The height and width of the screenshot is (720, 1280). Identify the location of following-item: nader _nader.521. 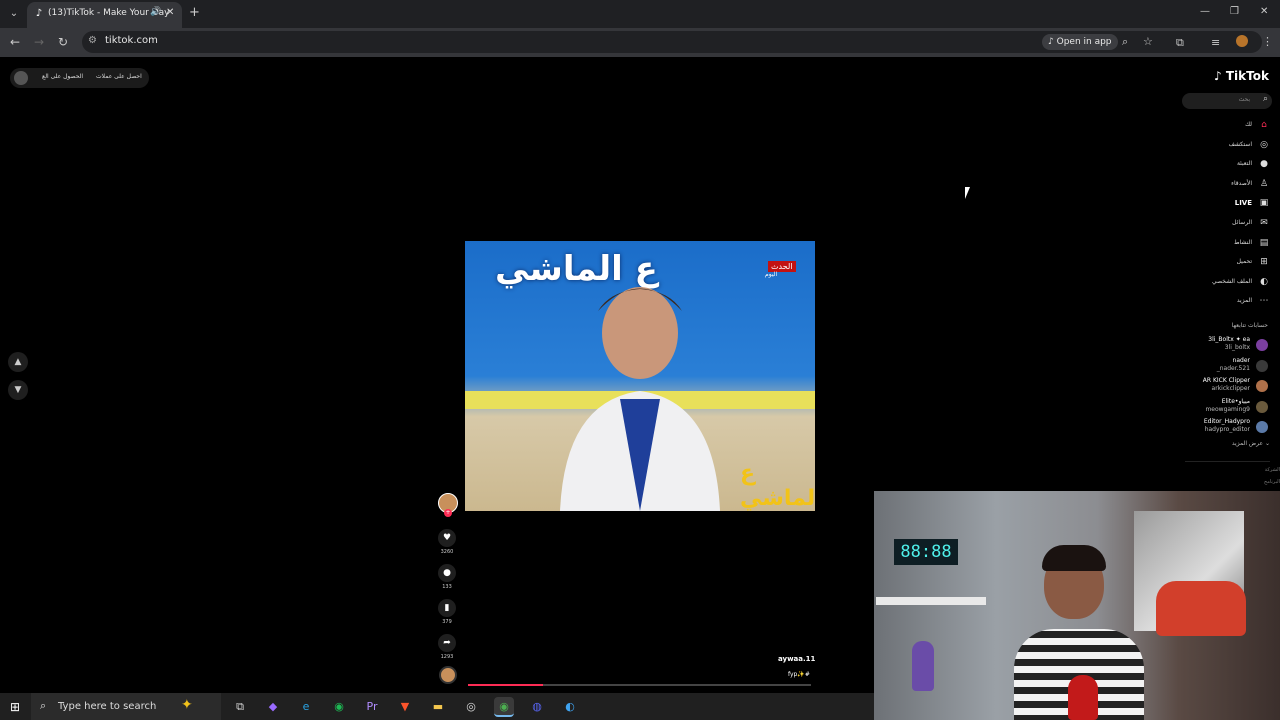
(1230, 366).